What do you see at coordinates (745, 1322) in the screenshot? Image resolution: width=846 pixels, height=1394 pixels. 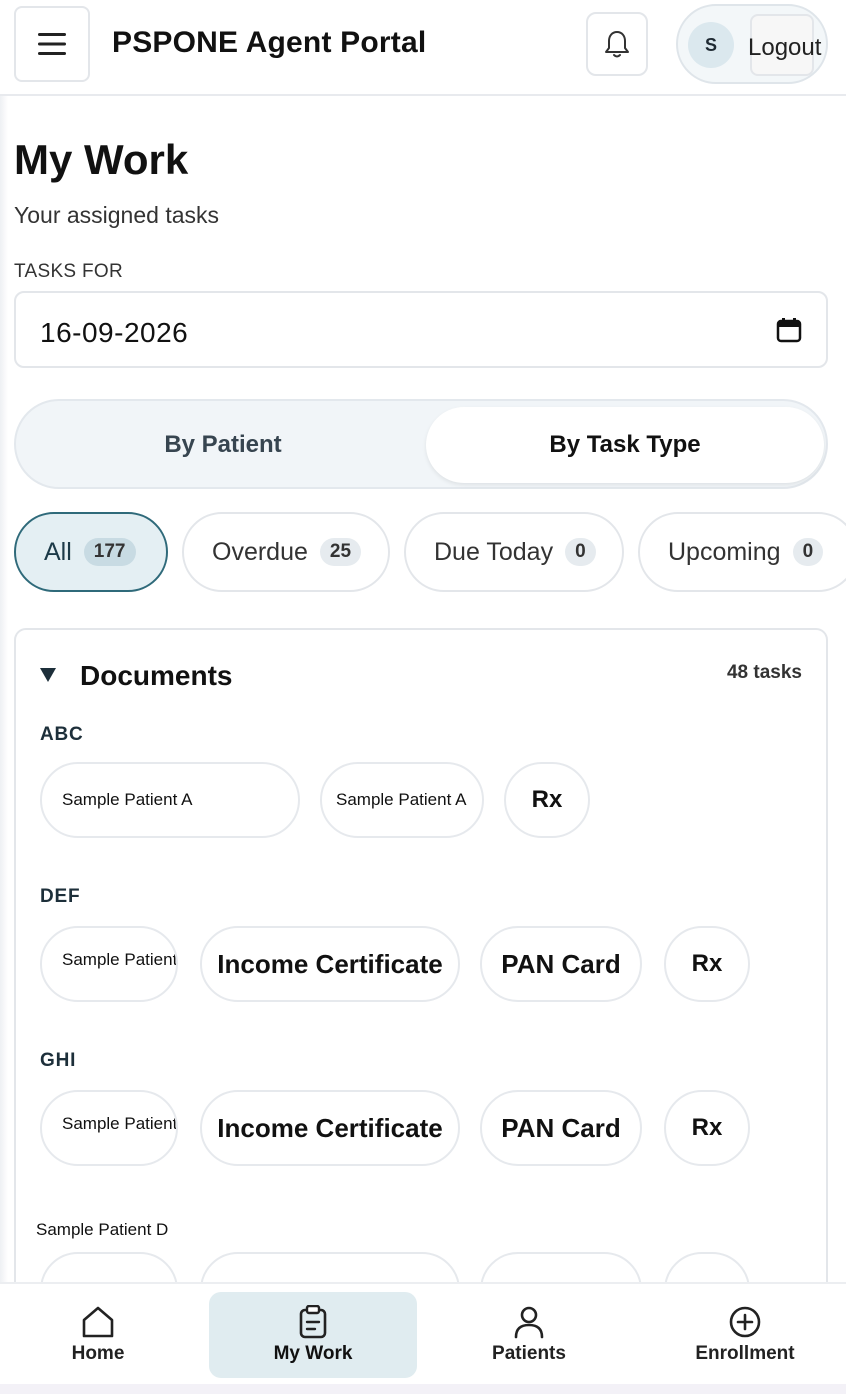 I see `plus-circle-icon` at bounding box center [745, 1322].